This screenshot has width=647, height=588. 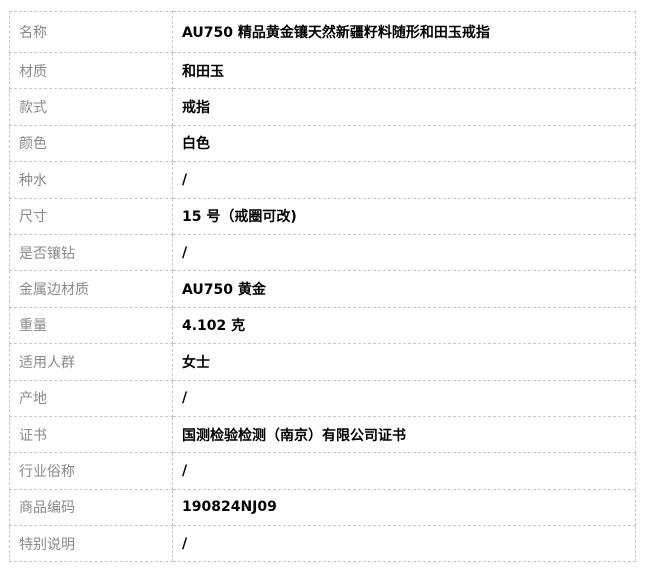 I want to click on table-row: 颜色 白色, so click(x=322, y=143).